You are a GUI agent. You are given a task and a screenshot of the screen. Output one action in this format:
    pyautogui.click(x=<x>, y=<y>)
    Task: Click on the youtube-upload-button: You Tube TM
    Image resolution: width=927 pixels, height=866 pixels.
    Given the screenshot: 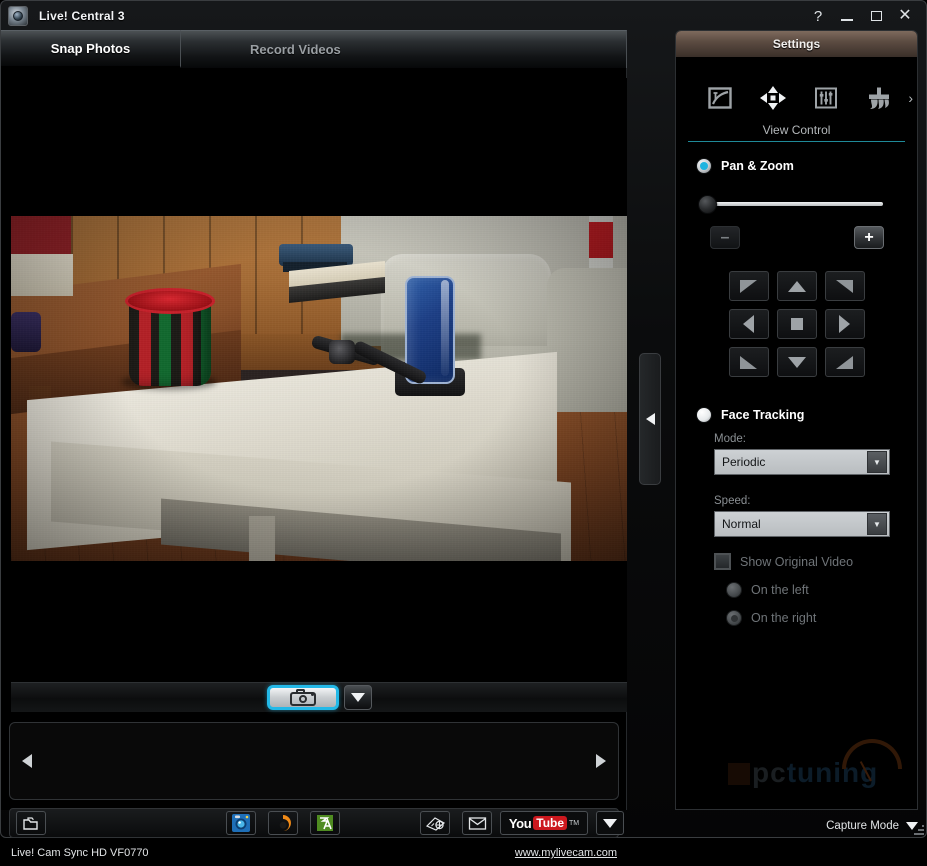 What is the action you would take?
    pyautogui.click(x=544, y=823)
    